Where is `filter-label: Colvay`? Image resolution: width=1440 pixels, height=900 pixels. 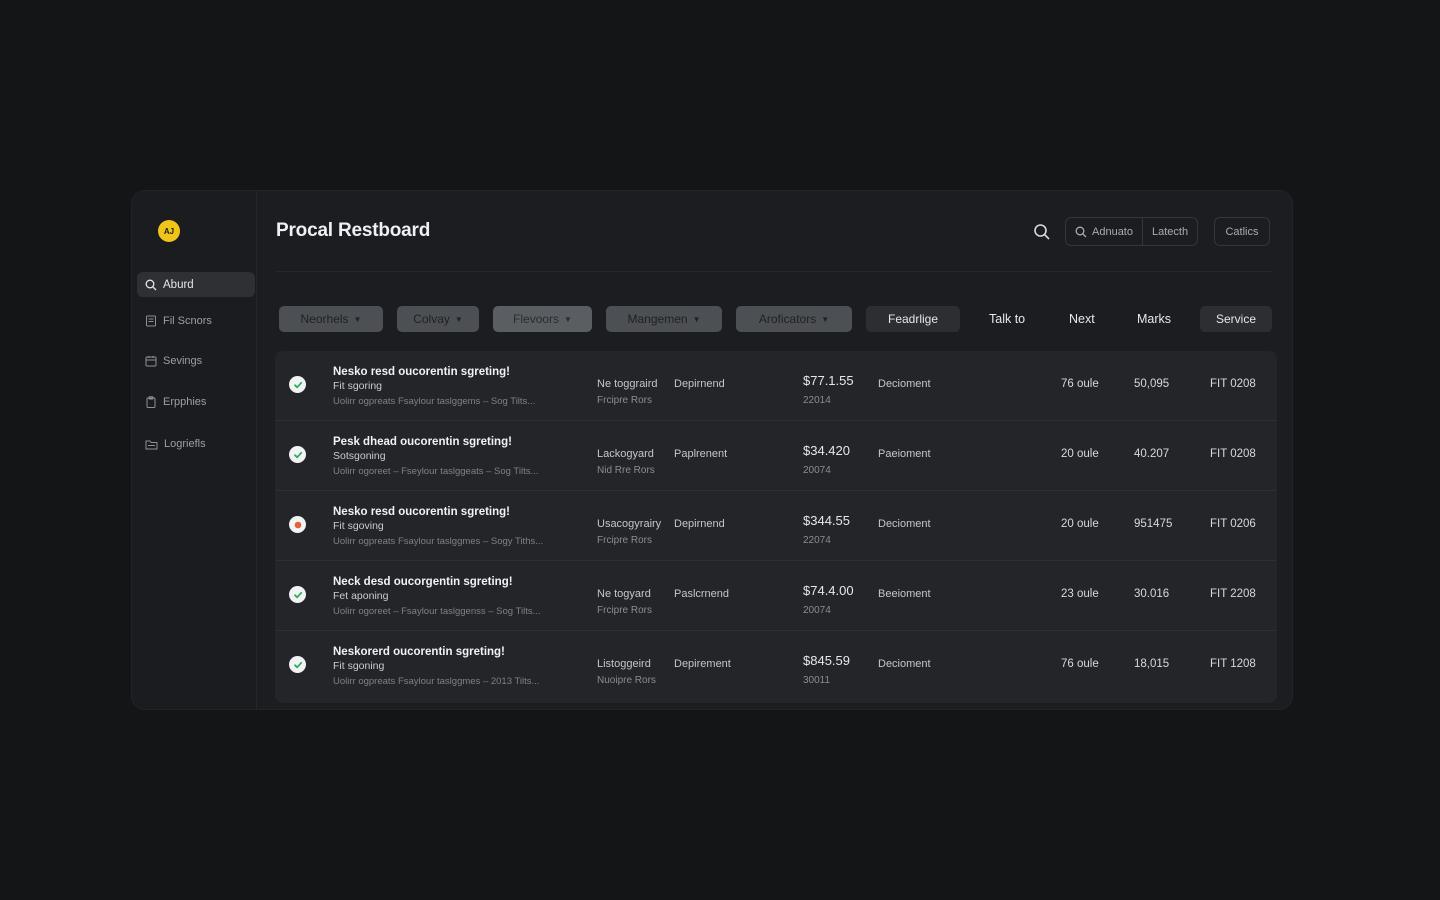
filter-label: Colvay is located at coordinates (431, 319).